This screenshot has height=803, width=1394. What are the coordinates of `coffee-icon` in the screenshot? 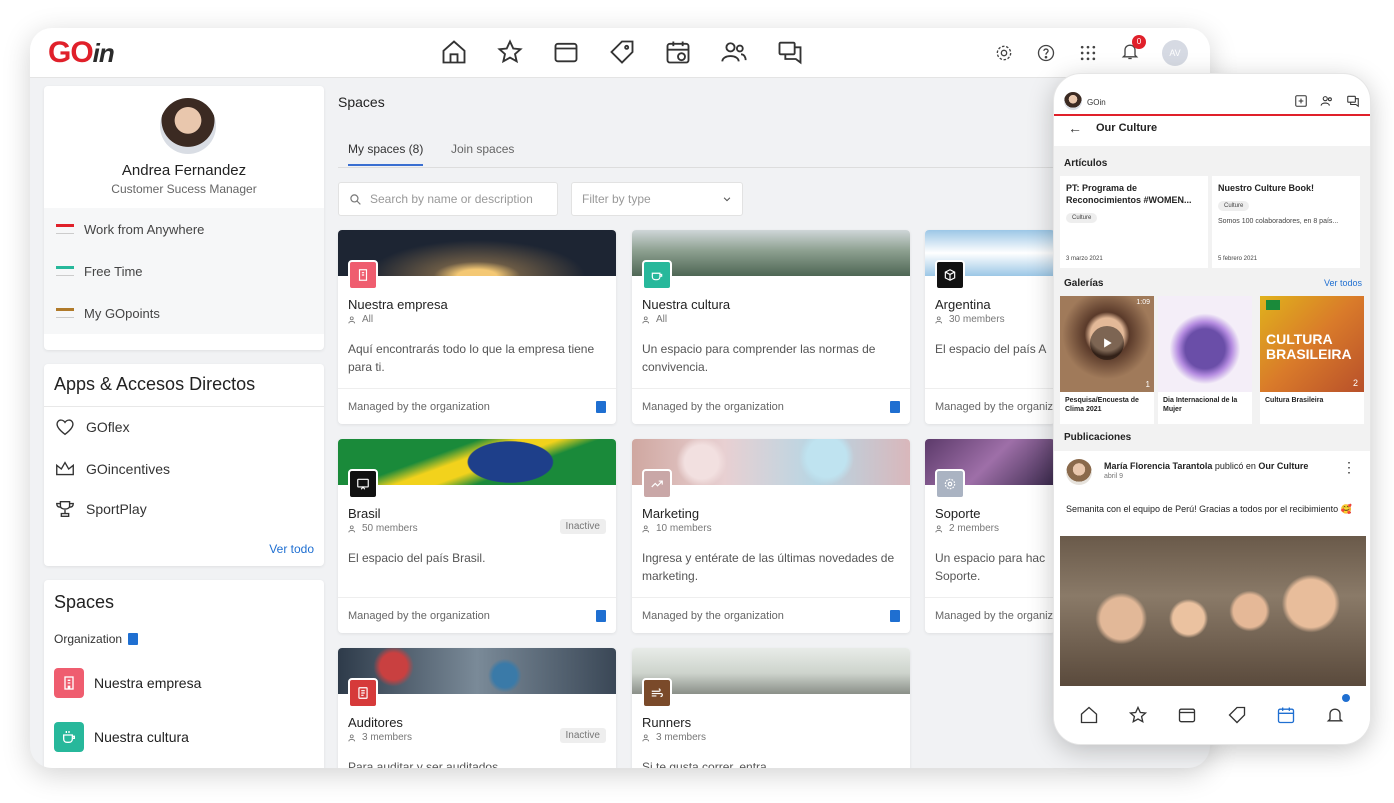 It's located at (69, 737).